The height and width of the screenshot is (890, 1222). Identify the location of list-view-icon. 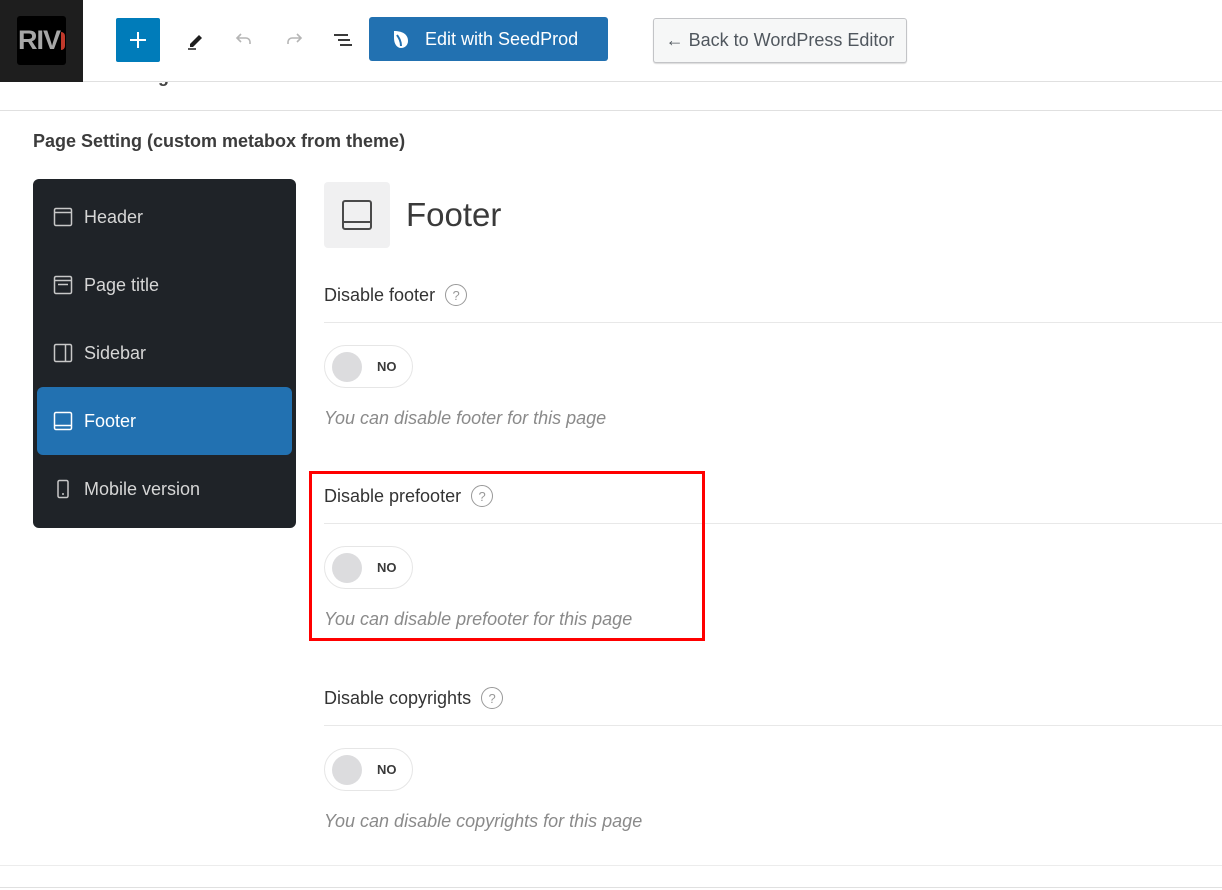
(343, 40).